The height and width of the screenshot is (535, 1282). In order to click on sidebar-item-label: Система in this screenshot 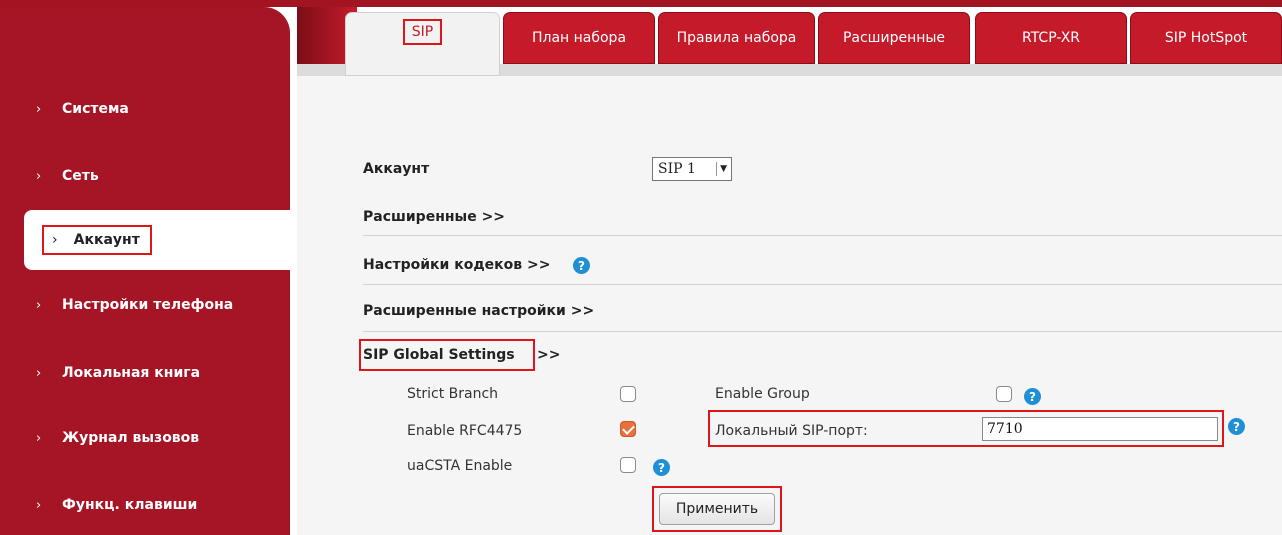, I will do `click(95, 109)`.